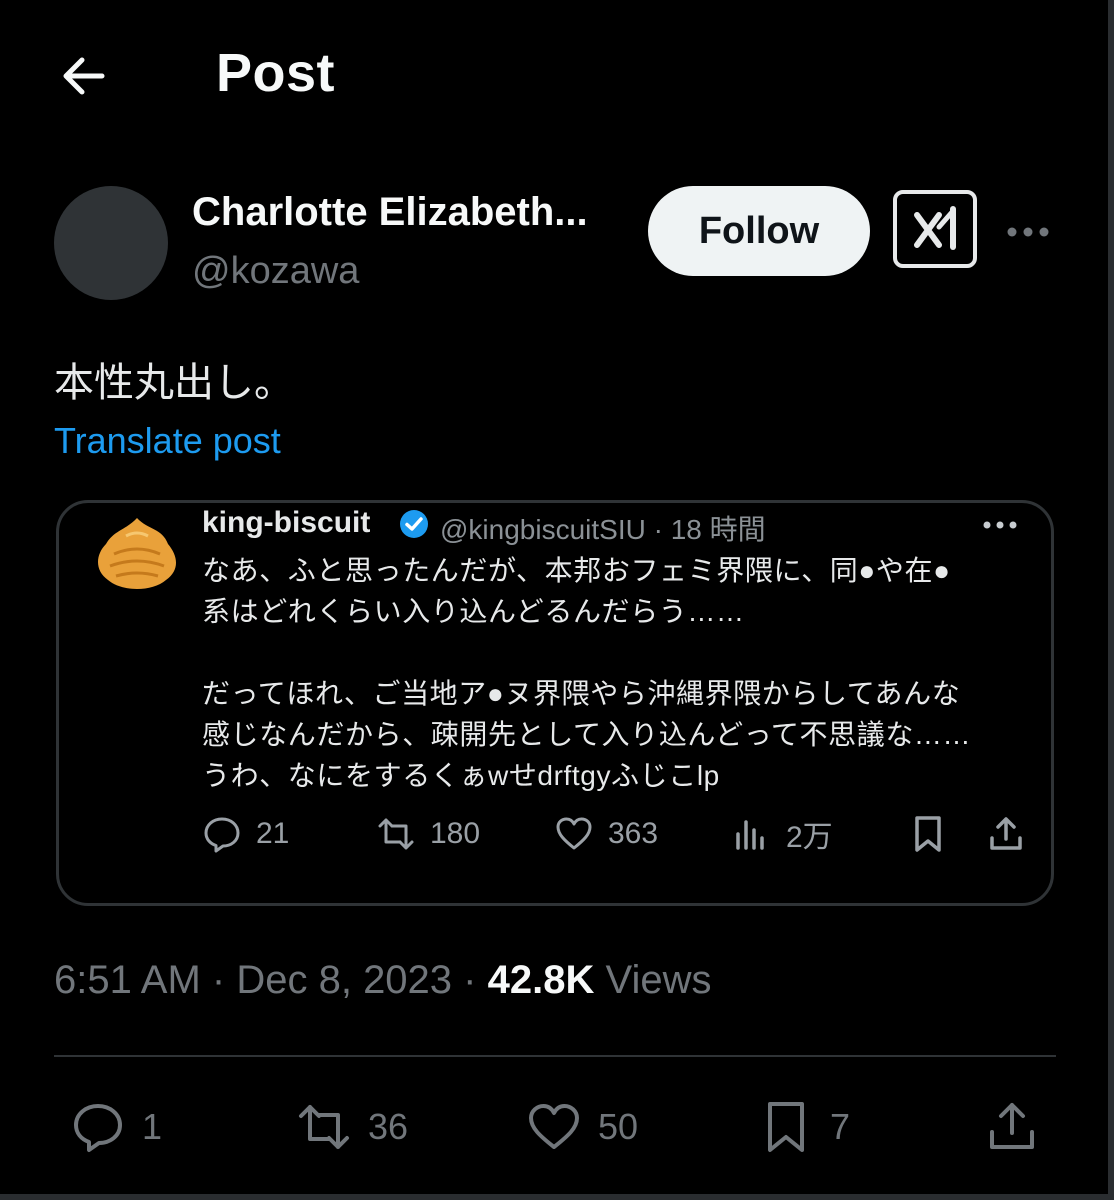 The height and width of the screenshot is (1200, 1114). Describe the element at coordinates (658, 980) in the screenshot. I see `views-label: Views` at that location.